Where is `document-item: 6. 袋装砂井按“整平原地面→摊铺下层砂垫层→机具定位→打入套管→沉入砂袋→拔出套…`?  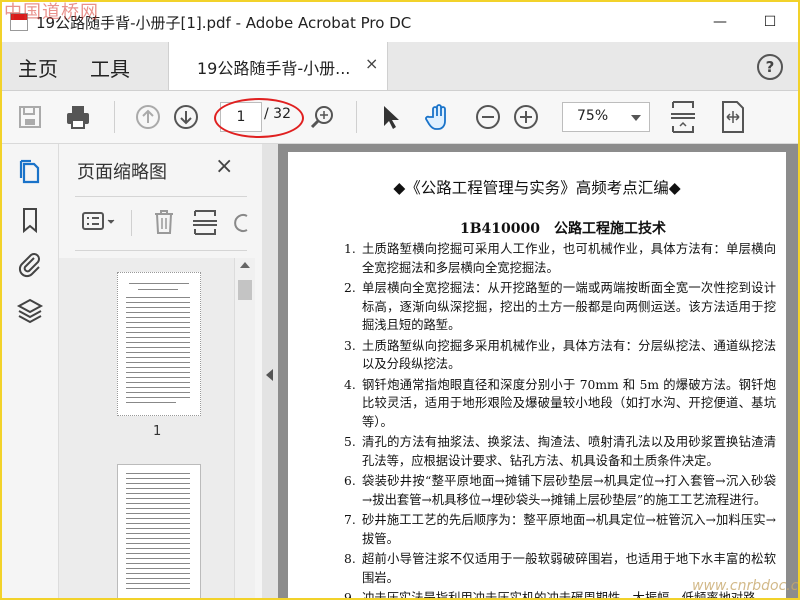 document-item: 6. 袋装砂井按“整平原地面→摊铺下层砂垫层→机具定位→打入套管→沉入砂袋→拔出套… is located at coordinates (560, 490).